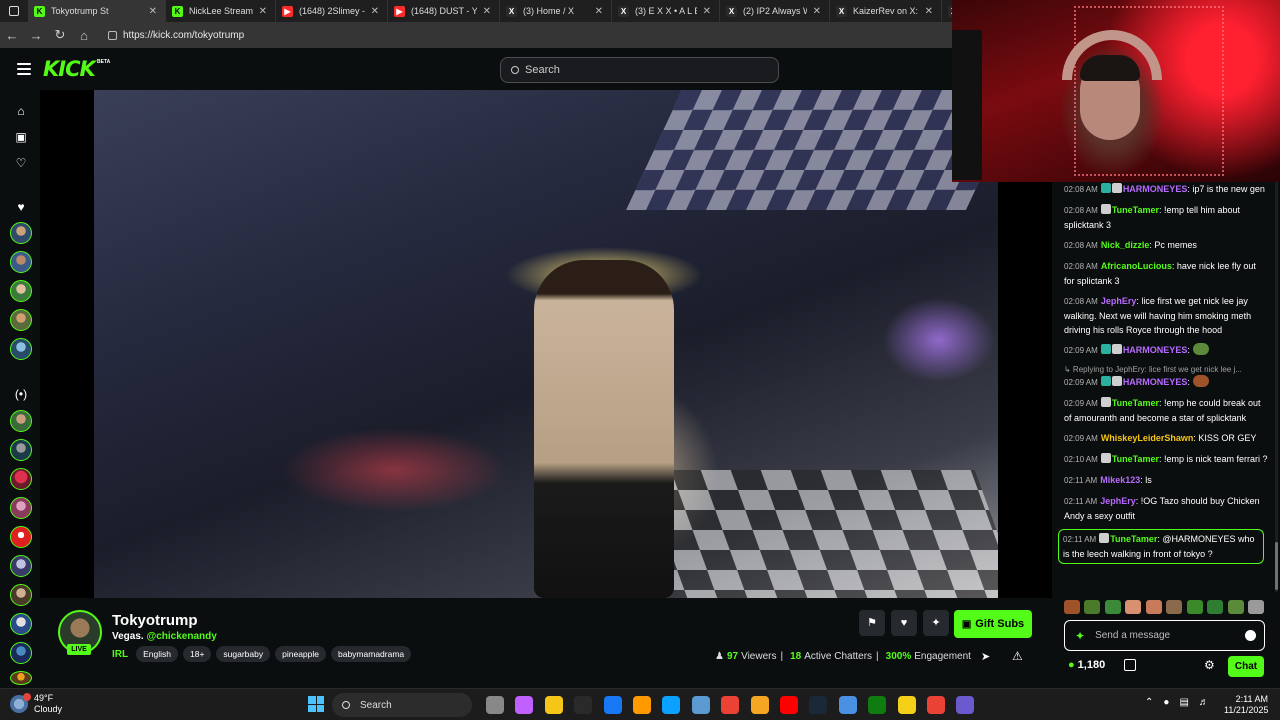  Describe the element at coordinates (904, 623) in the screenshot. I see `follow-button: ♥` at that location.